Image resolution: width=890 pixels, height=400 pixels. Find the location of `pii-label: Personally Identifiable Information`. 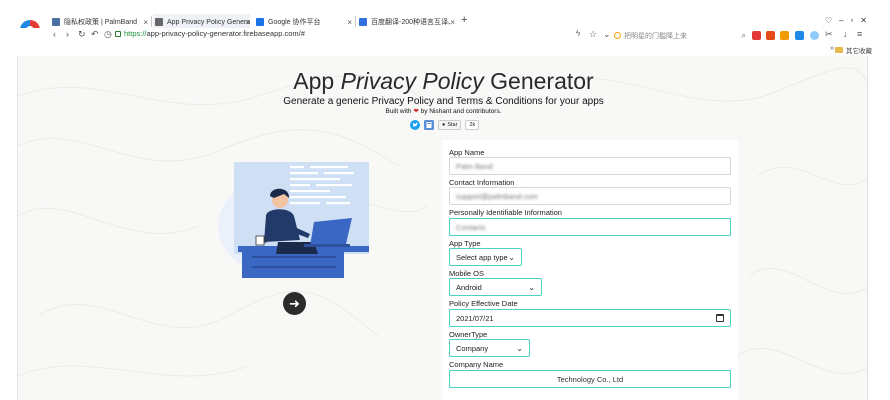

pii-label: Personally Identifiable Information is located at coordinates (505, 212).